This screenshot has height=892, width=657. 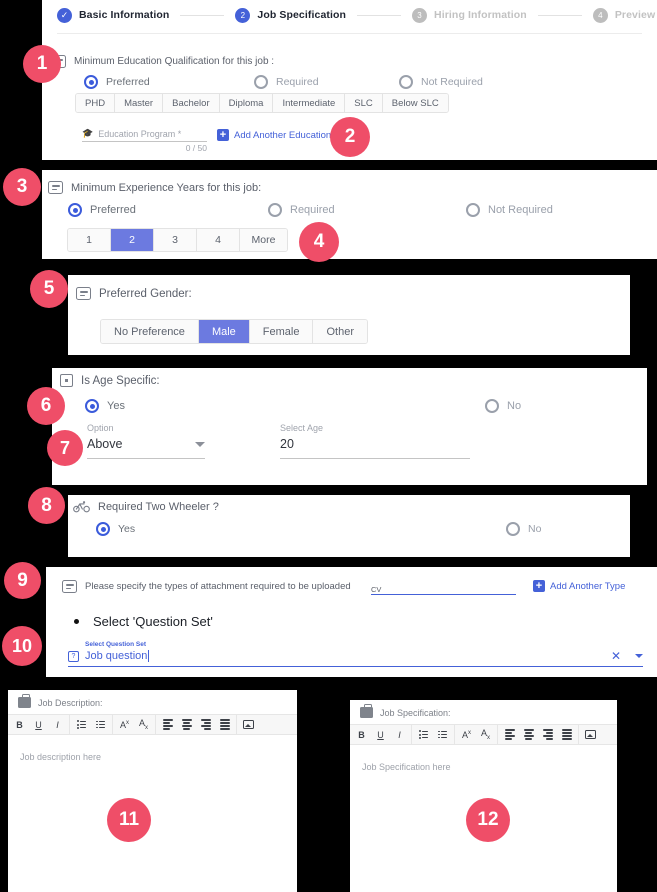 I want to click on two-wheeler-option-no: No, so click(x=523, y=529).